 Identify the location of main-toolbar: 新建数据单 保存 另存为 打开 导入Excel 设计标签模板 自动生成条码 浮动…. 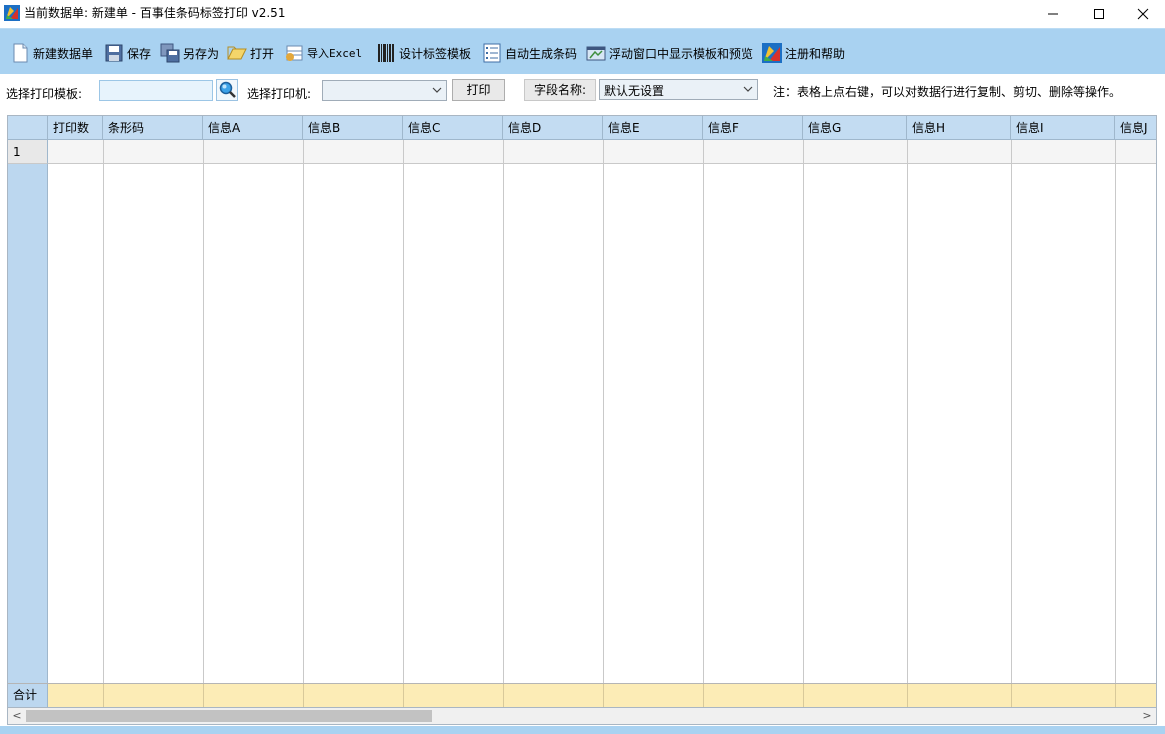
(582, 51).